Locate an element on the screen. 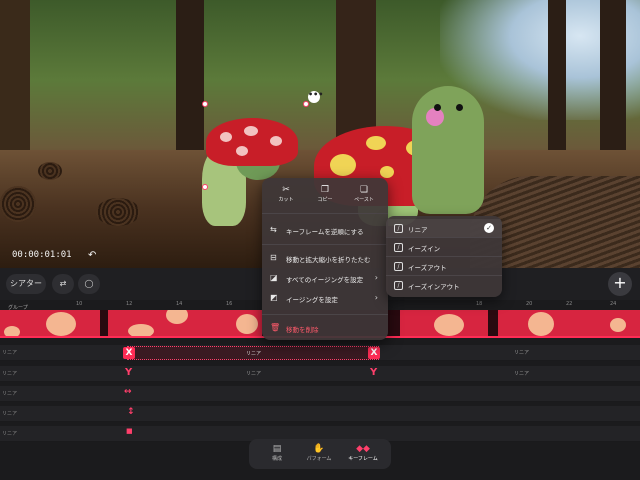  clipboard-actions: ✂ カット ❐ コピー ❏ ペースト is located at coordinates (325, 196).